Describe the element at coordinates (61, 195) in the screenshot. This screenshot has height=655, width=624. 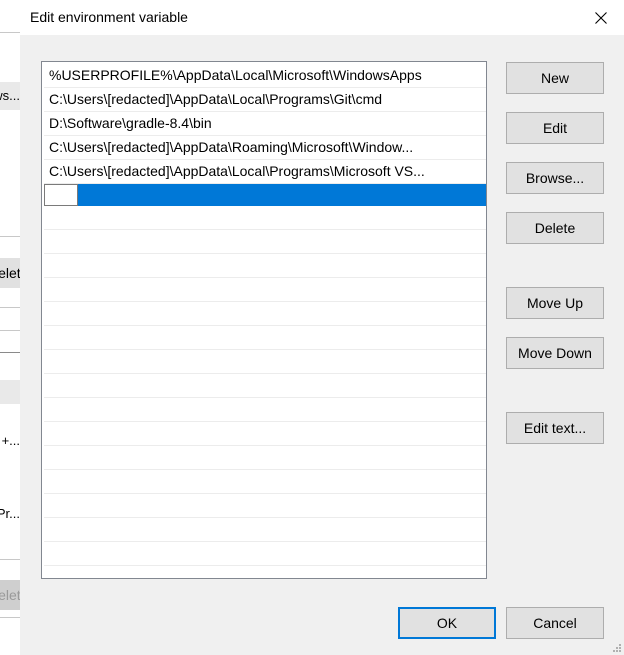
I see `list-item-edit-input` at that location.